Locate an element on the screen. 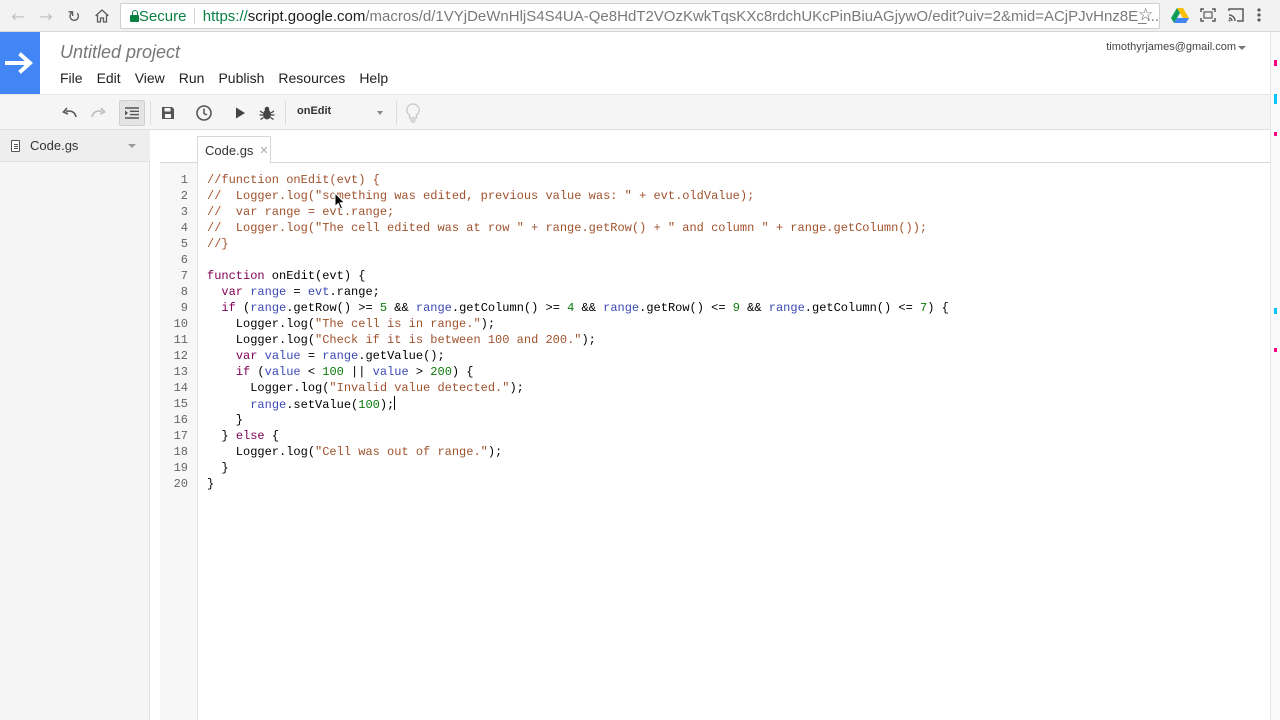  file-item-code-gs: Code.gs is located at coordinates (75, 146).